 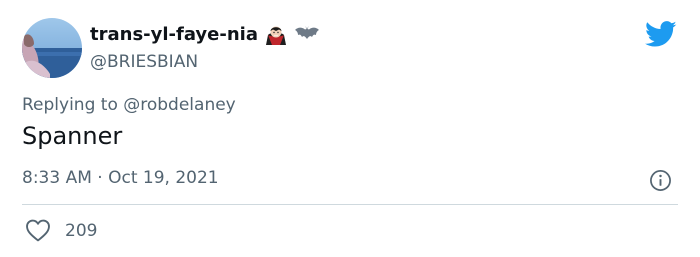 What do you see at coordinates (163, 178) in the screenshot?
I see `tweet-date: Oct 19, 2021` at bounding box center [163, 178].